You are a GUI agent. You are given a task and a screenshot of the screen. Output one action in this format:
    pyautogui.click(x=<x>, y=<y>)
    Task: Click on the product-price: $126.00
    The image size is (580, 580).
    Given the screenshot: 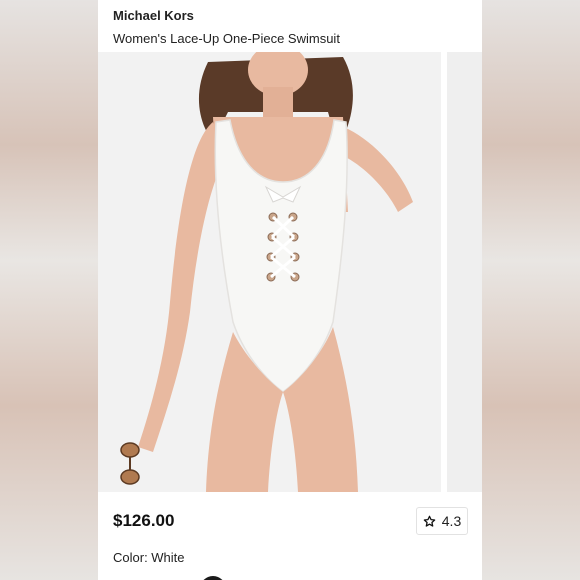 What is the action you would take?
    pyautogui.click(x=144, y=520)
    